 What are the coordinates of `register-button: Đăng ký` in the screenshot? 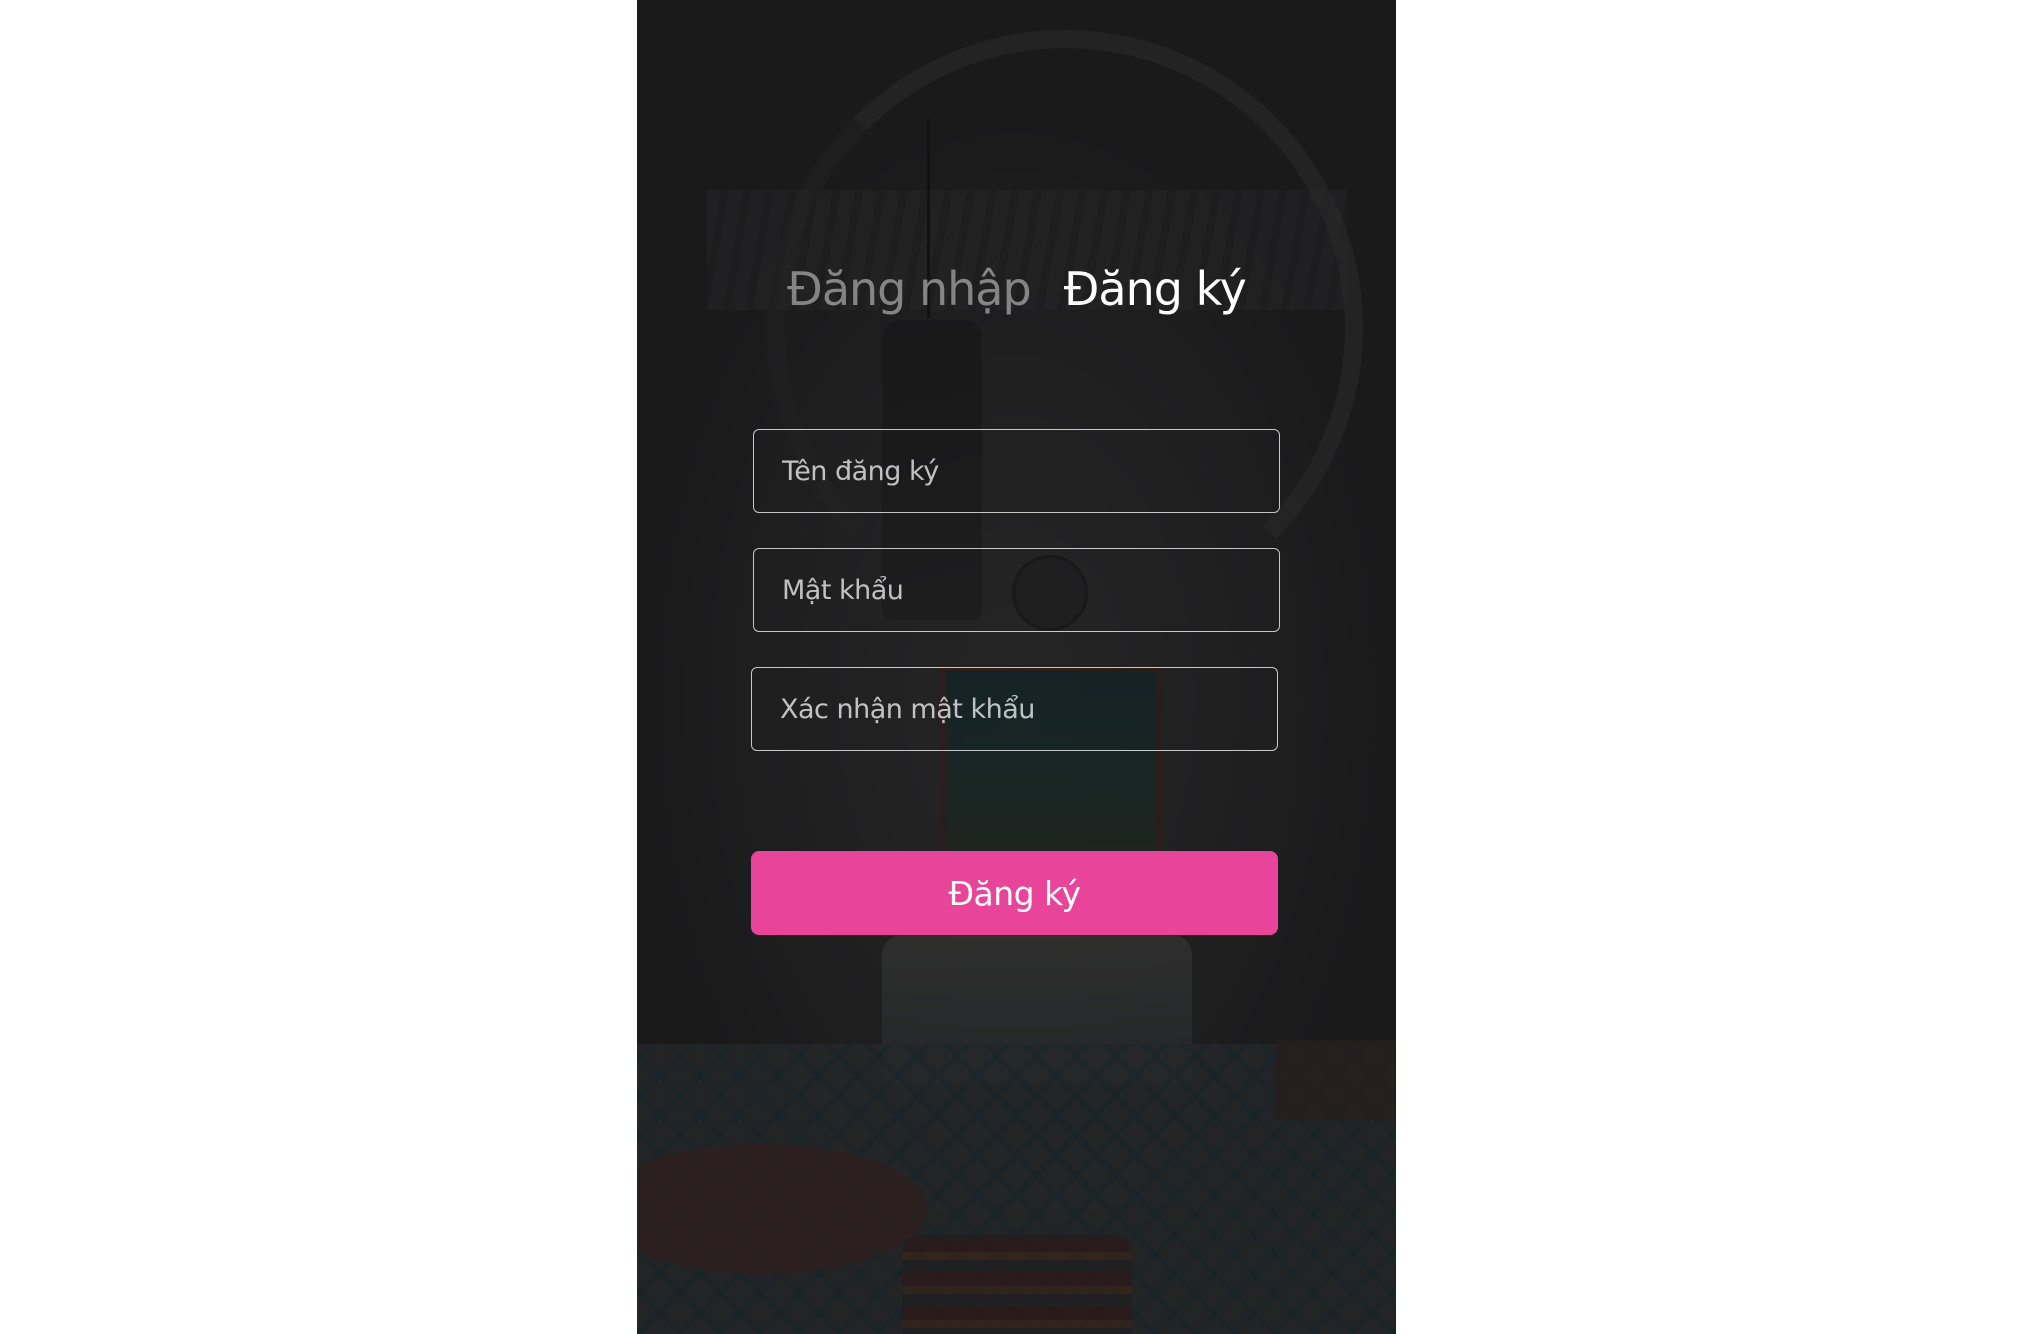 It's located at (1014, 893).